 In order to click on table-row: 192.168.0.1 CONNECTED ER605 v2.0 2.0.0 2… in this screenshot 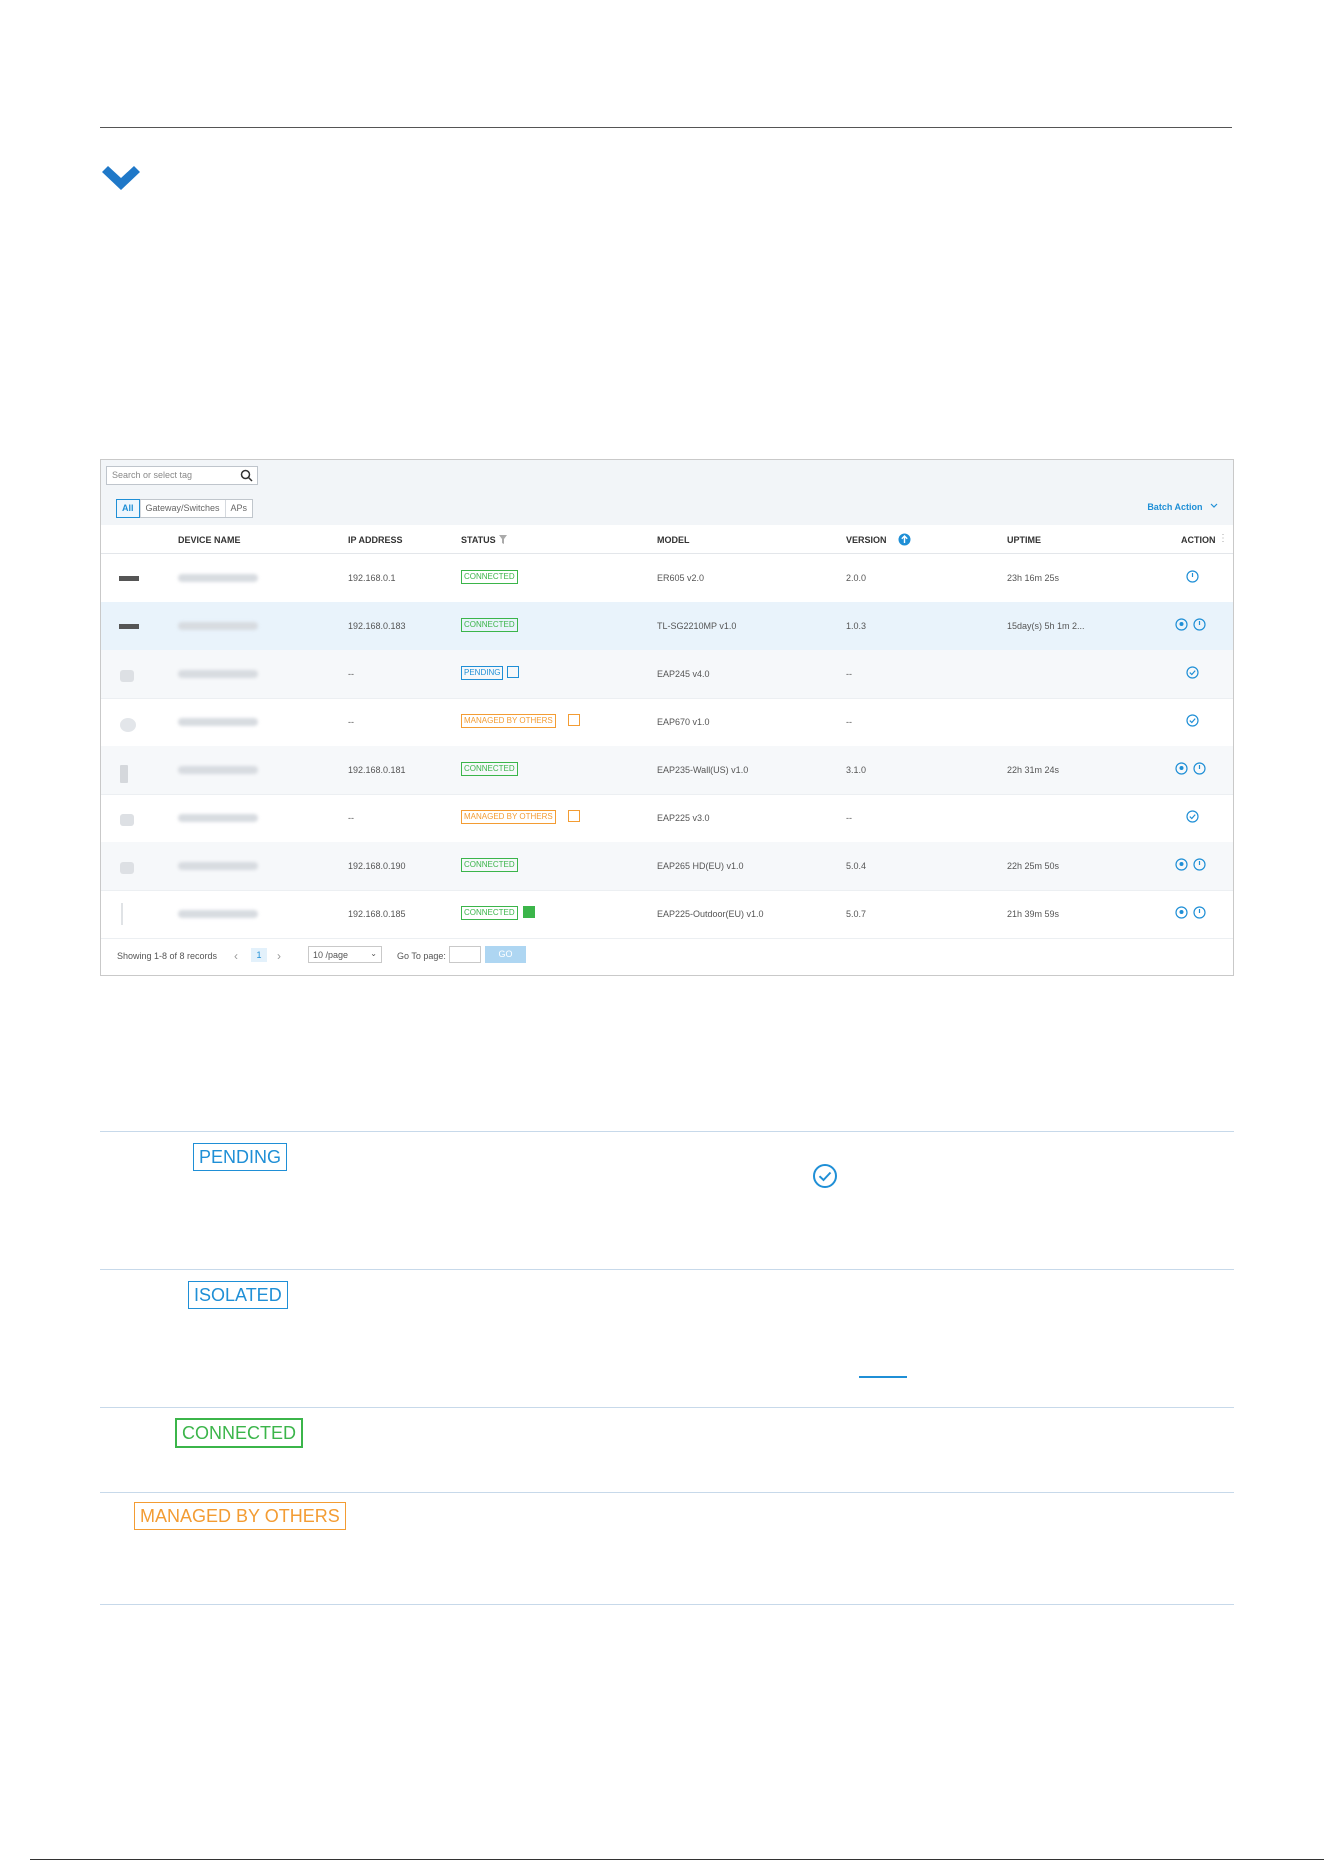, I will do `click(667, 578)`.